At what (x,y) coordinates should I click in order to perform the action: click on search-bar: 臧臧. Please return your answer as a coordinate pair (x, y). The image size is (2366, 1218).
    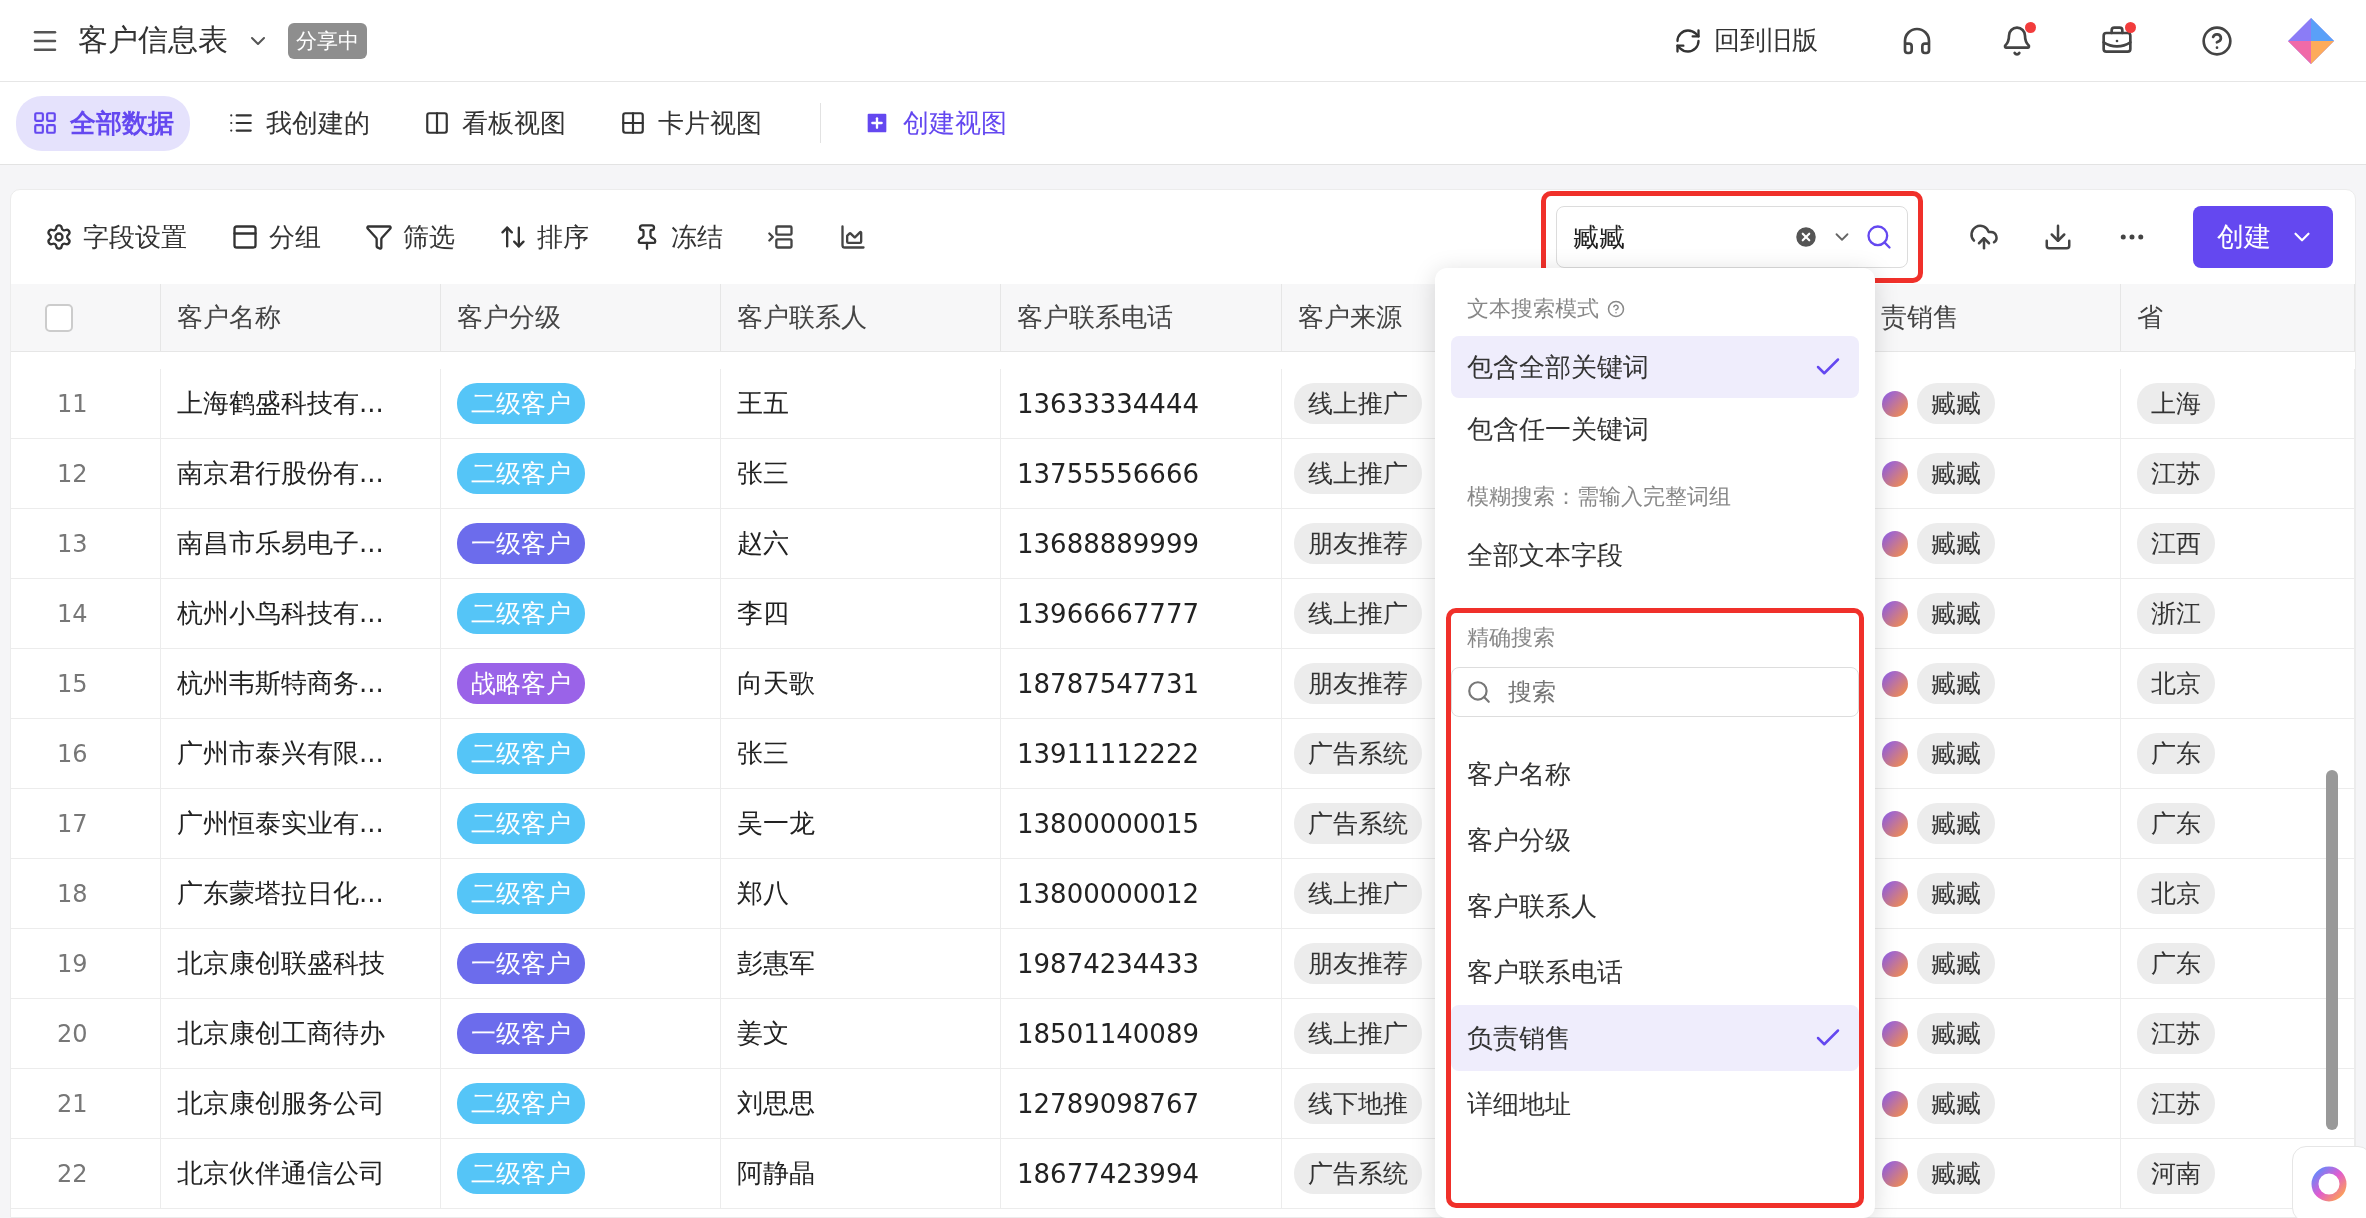
    Looking at the image, I should click on (1732, 237).